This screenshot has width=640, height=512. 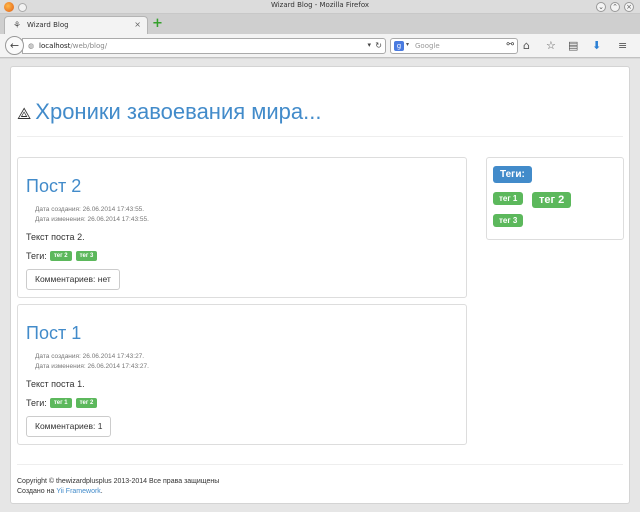 What do you see at coordinates (53, 333) in the screenshot?
I see `post-title: Пост 1` at bounding box center [53, 333].